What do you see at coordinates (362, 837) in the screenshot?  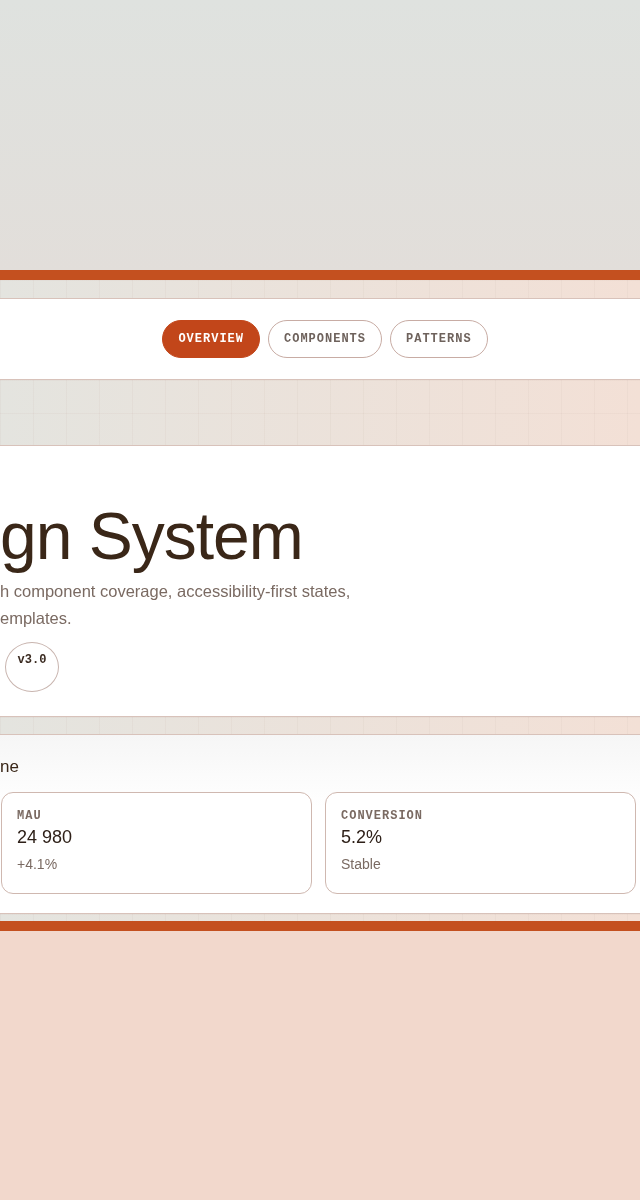 I see `metric-value: 5.2%` at bounding box center [362, 837].